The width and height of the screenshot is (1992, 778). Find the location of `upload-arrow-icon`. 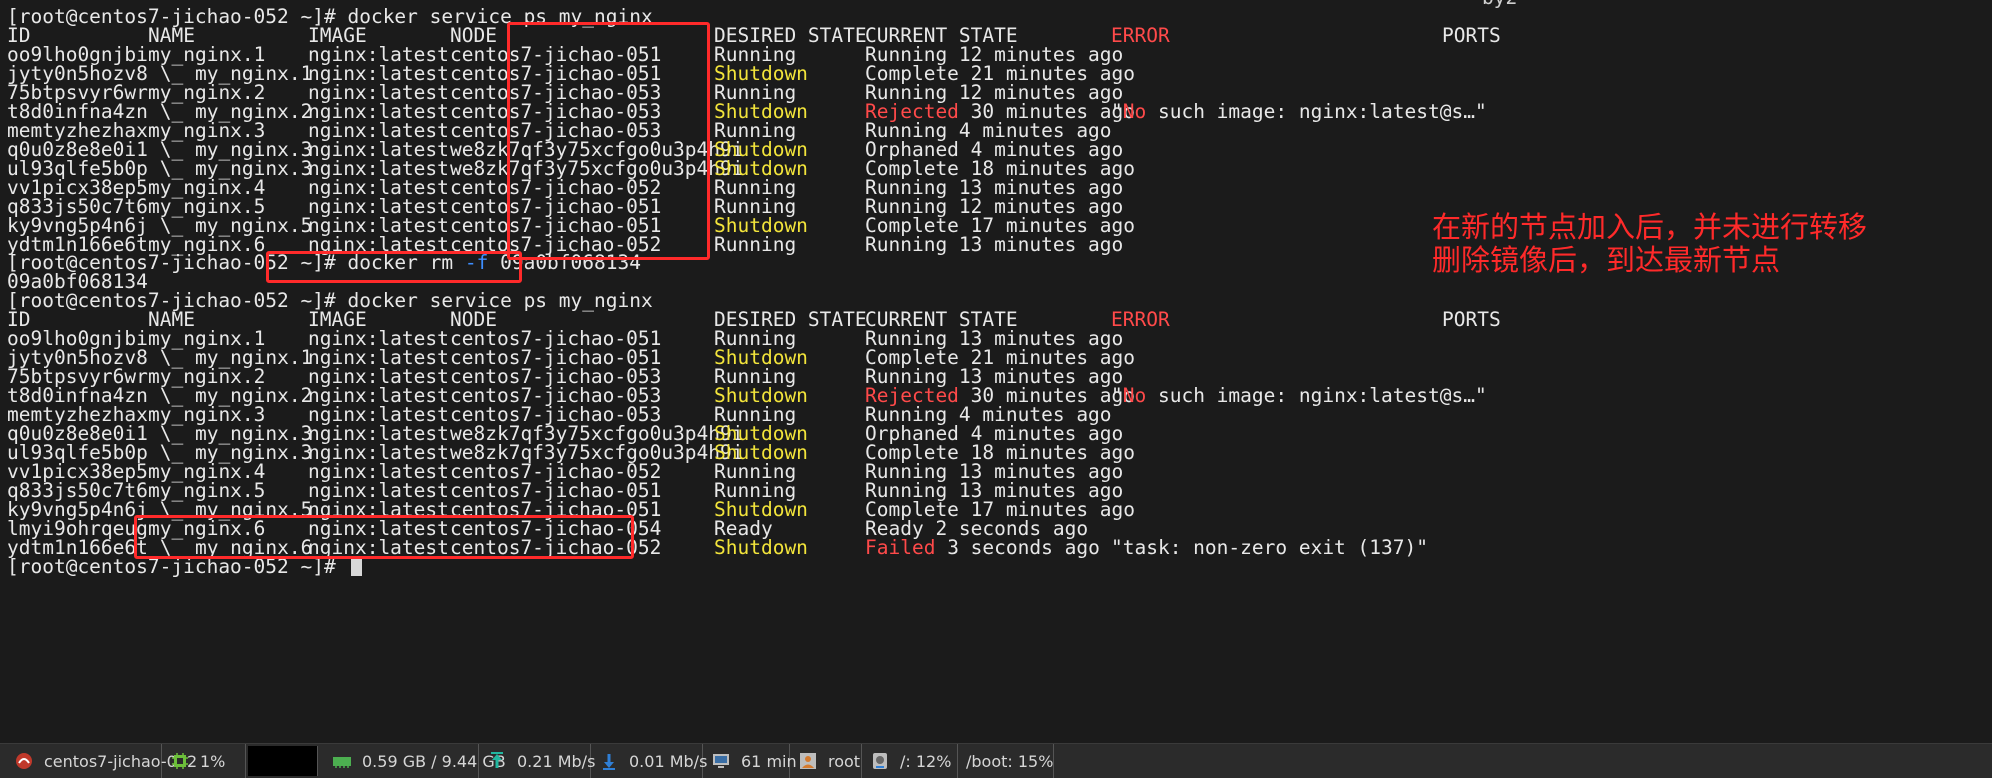

upload-arrow-icon is located at coordinates (497, 761).